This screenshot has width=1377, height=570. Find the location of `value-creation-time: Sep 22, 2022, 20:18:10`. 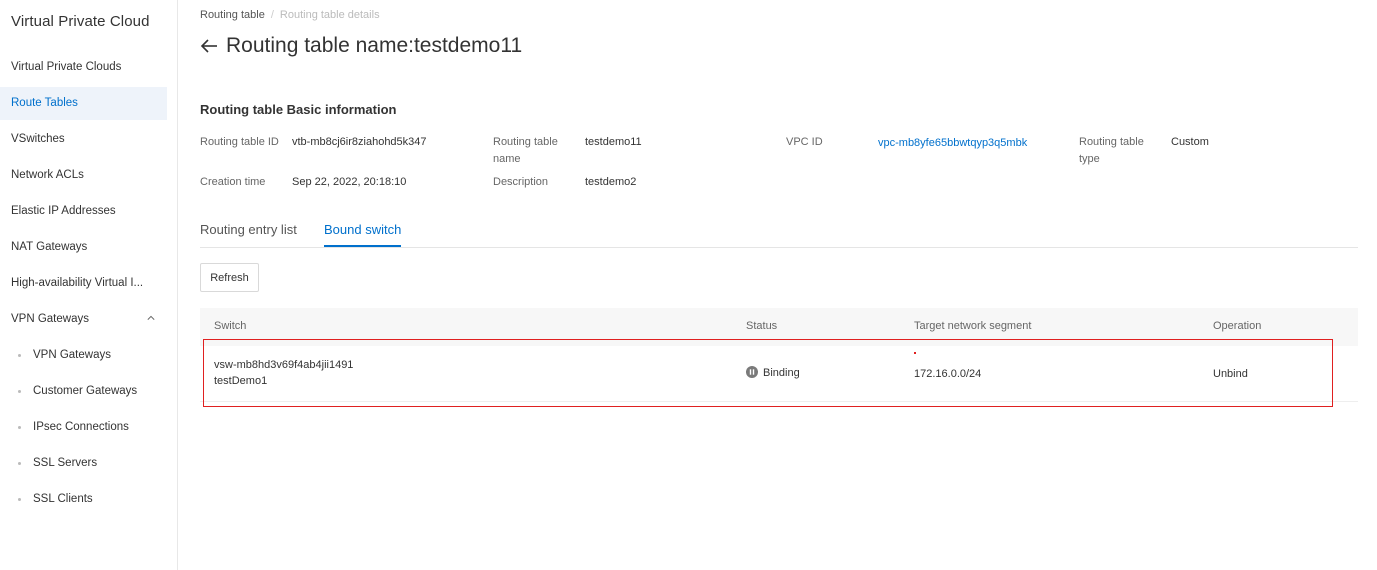

value-creation-time: Sep 22, 2022, 20:18:10 is located at coordinates (349, 182).